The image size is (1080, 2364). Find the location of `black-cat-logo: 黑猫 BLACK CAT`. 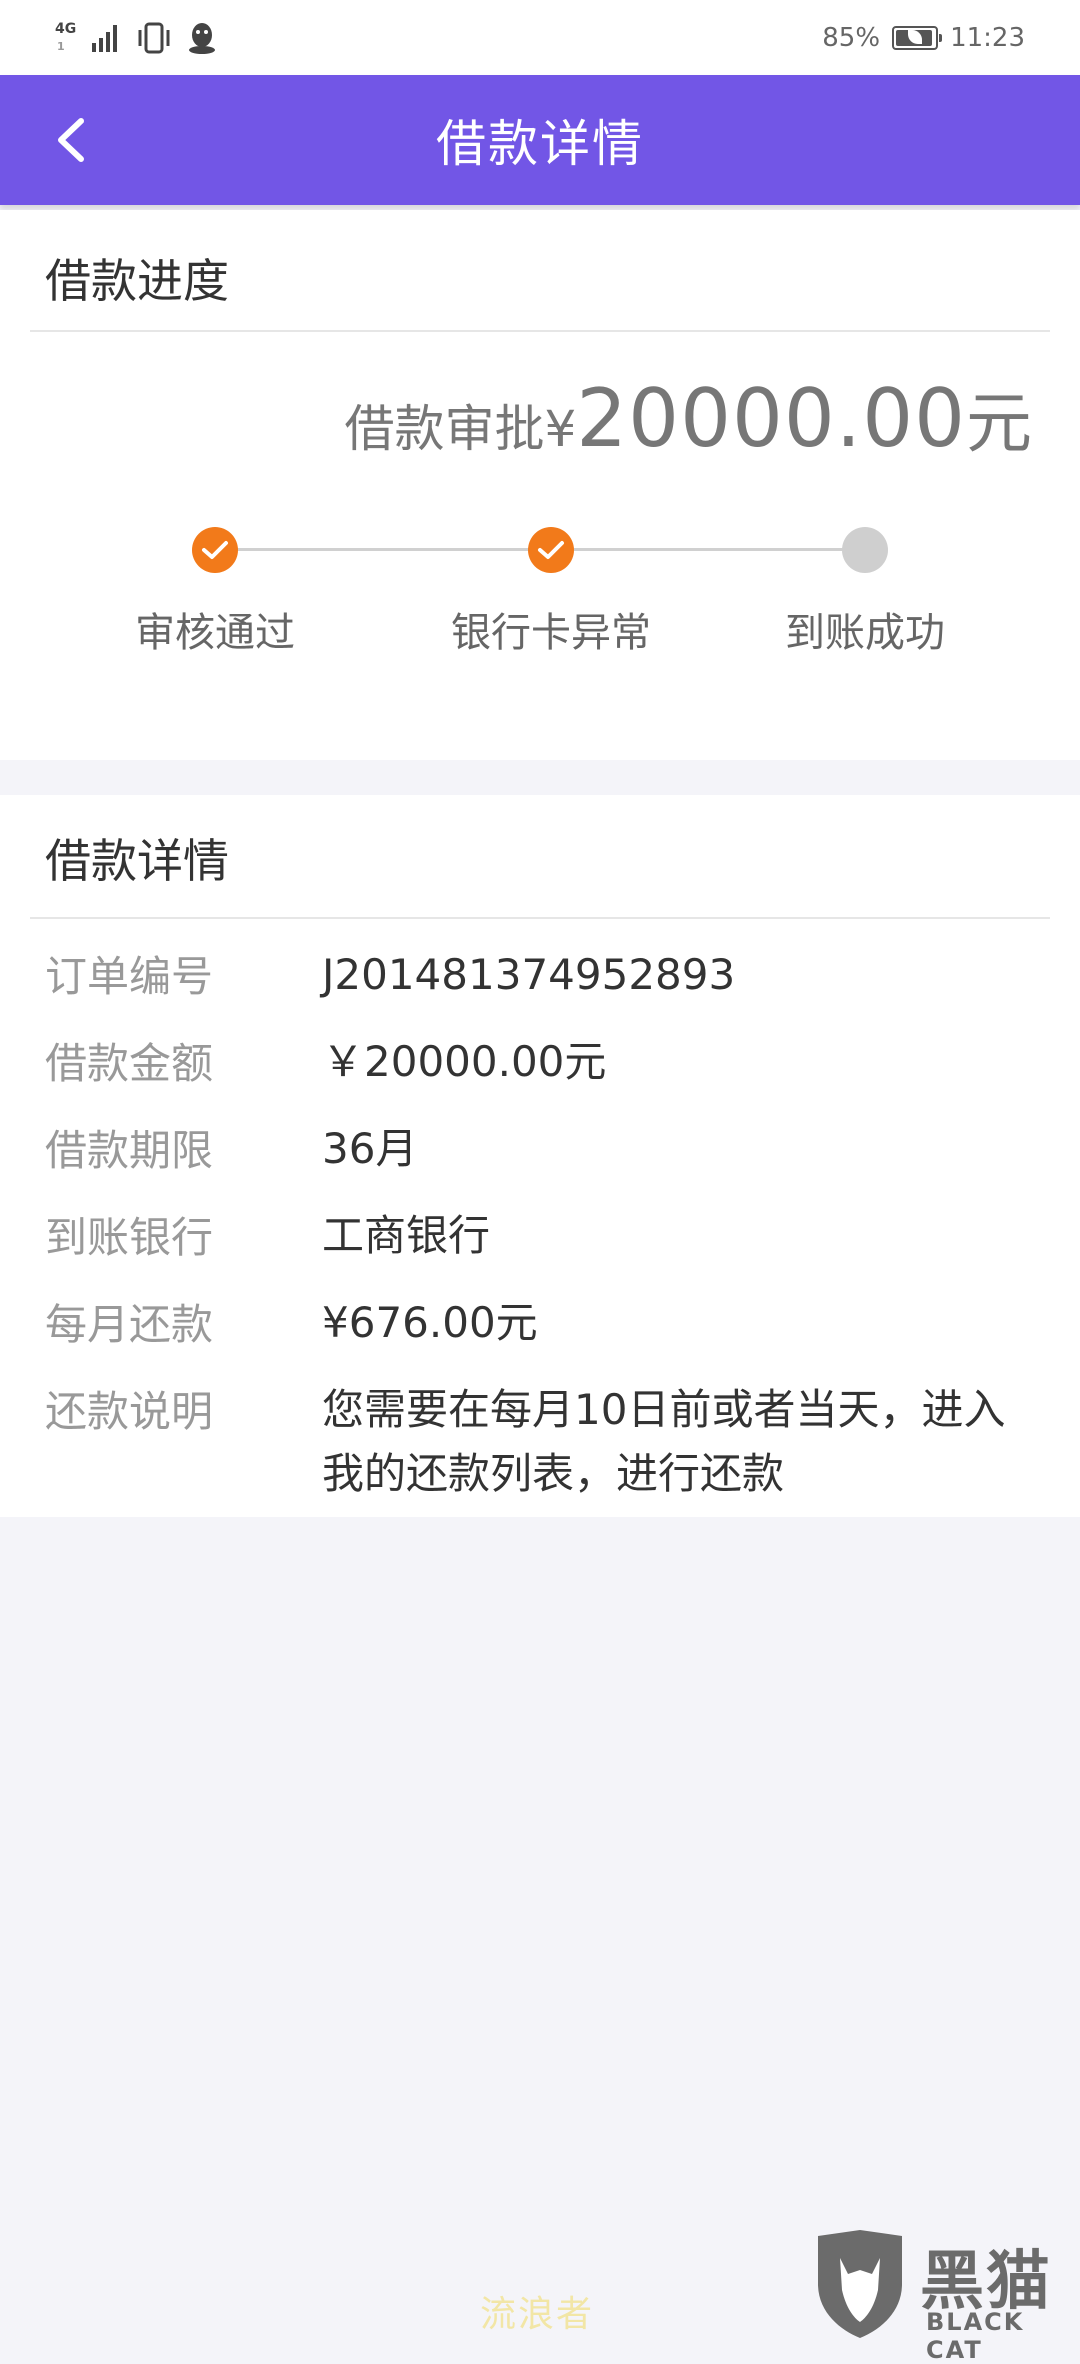

black-cat-logo: 黑猫 BLACK CAT is located at coordinates (945, 2296).